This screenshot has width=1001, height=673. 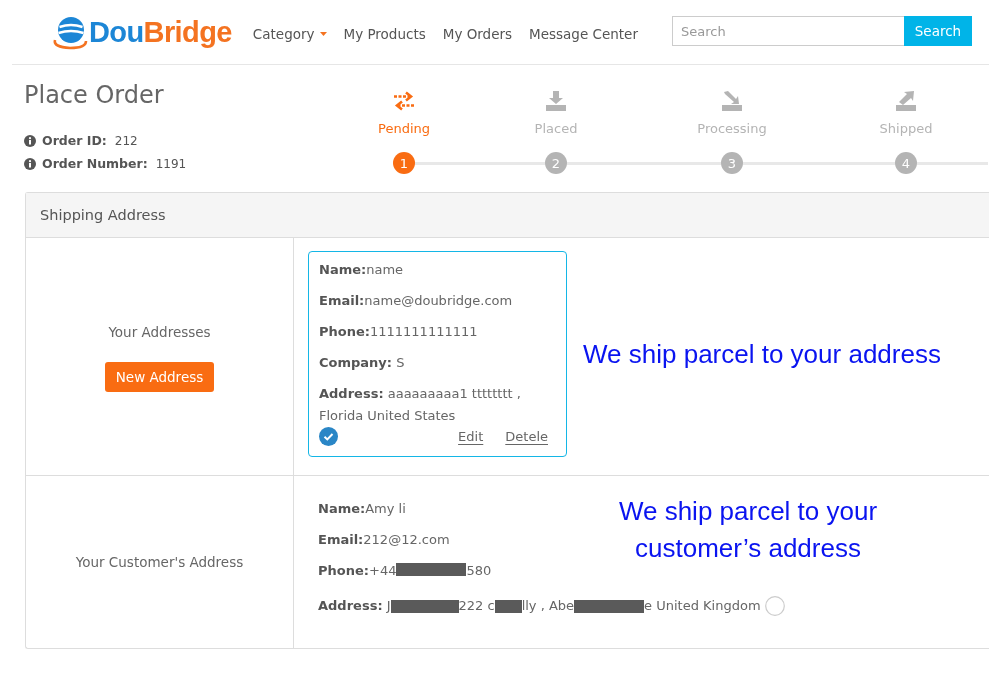 What do you see at coordinates (420, 393) in the screenshot?
I see `address-field-text: Address: aaaaaaaaa1 tttttttt ,` at bounding box center [420, 393].